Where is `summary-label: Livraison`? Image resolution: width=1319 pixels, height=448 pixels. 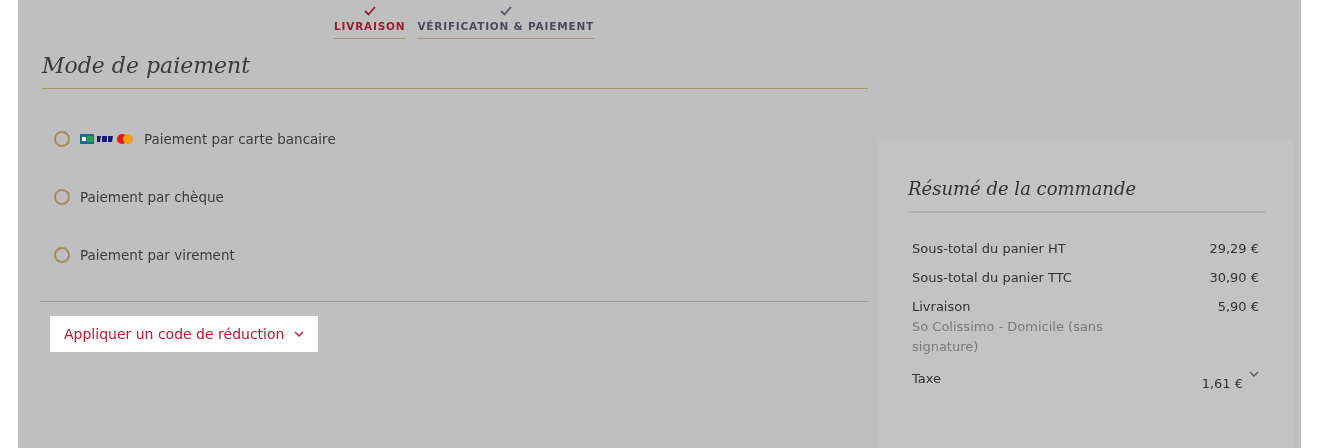
summary-label: Livraison is located at coordinates (942, 306).